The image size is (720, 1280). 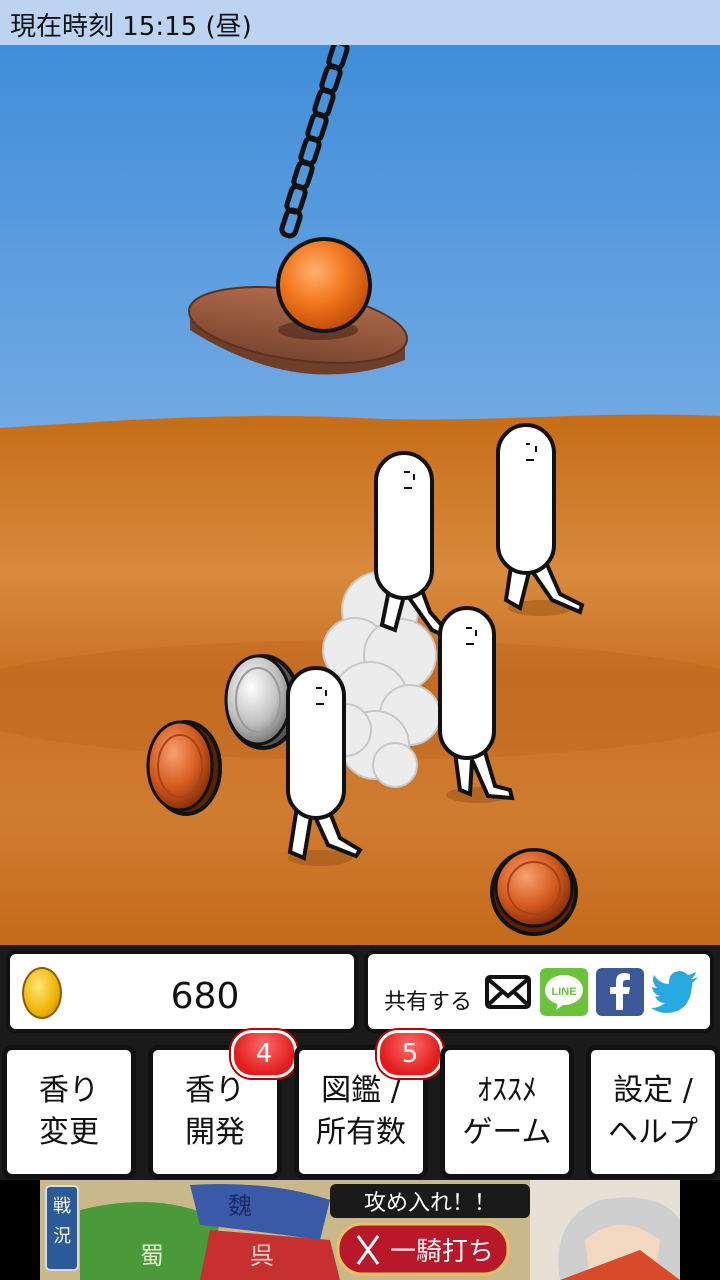 I want to click on line-text: LINE, so click(x=563, y=992).